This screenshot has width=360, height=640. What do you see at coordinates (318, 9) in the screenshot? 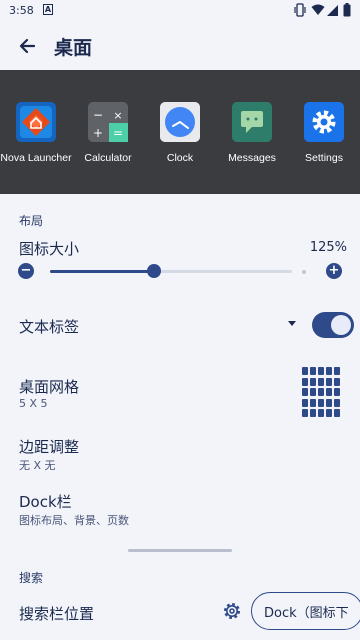
I see `wifi-icon` at bounding box center [318, 9].